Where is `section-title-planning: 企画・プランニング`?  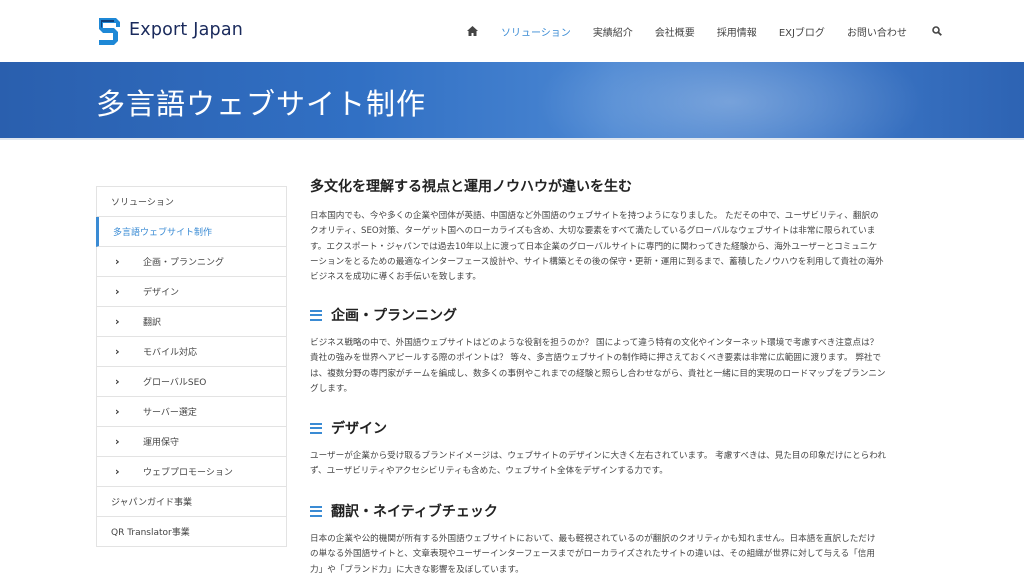 section-title-planning: 企画・プランニング is located at coordinates (383, 315).